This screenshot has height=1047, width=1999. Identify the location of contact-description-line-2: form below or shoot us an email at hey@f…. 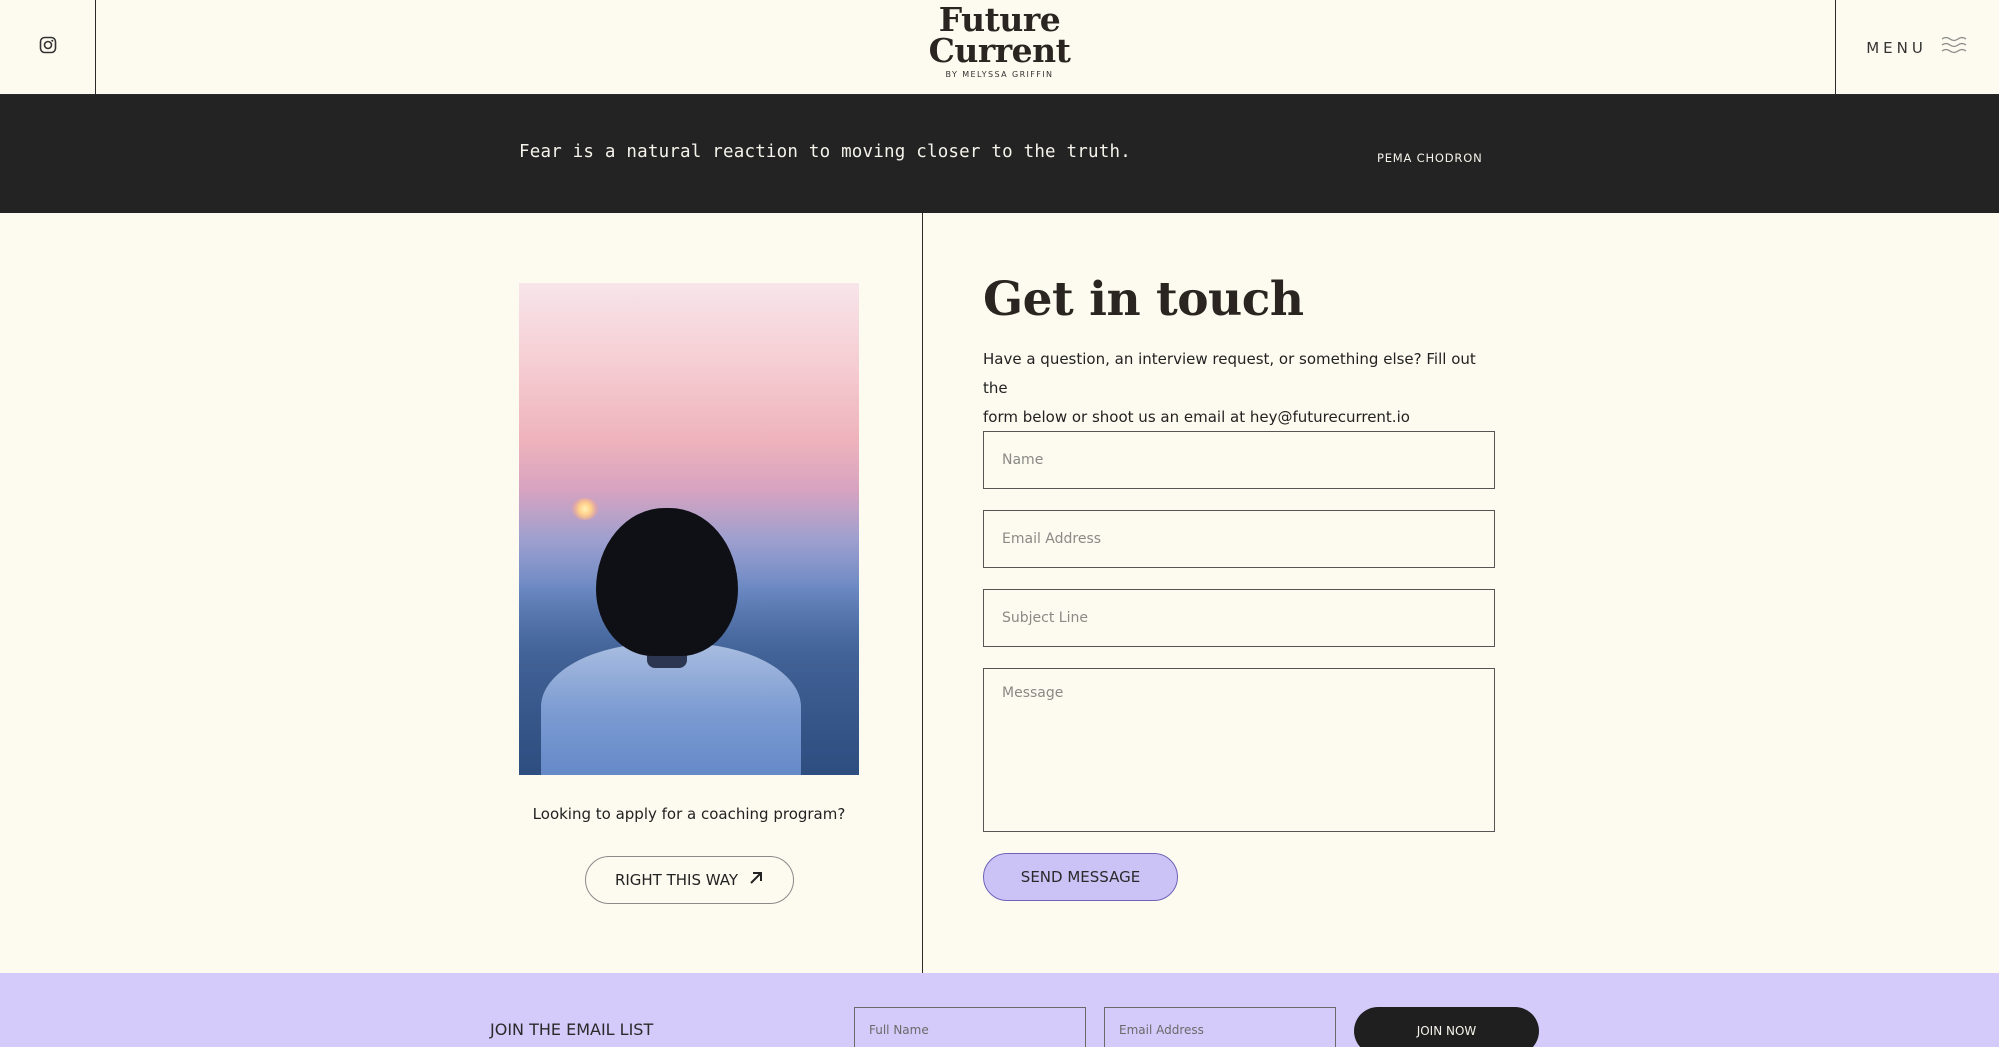
(1196, 417).